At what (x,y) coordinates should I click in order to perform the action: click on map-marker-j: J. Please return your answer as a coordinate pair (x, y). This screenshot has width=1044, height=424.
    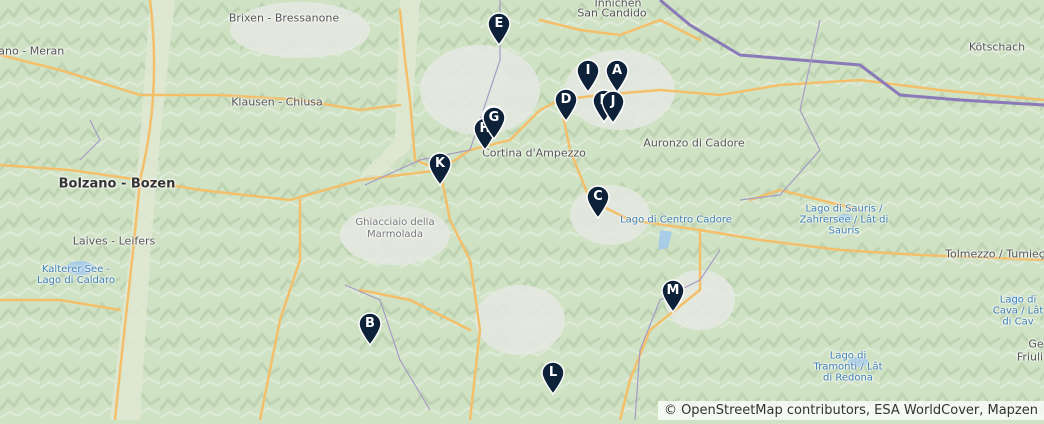
    Looking at the image, I should click on (613, 107).